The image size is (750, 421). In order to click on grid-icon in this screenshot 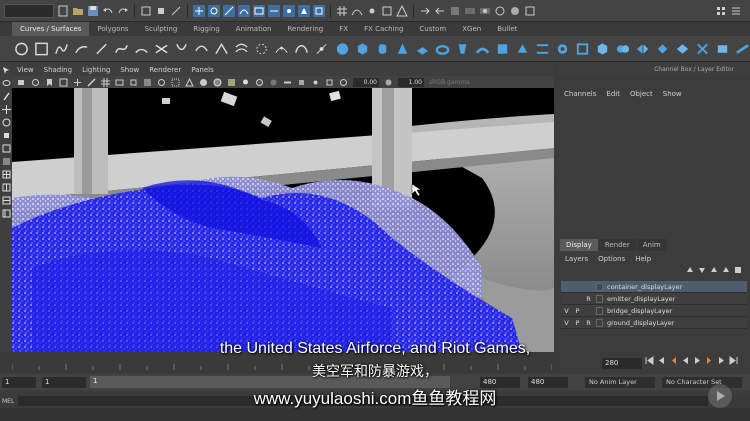, I will do `click(105, 82)`.